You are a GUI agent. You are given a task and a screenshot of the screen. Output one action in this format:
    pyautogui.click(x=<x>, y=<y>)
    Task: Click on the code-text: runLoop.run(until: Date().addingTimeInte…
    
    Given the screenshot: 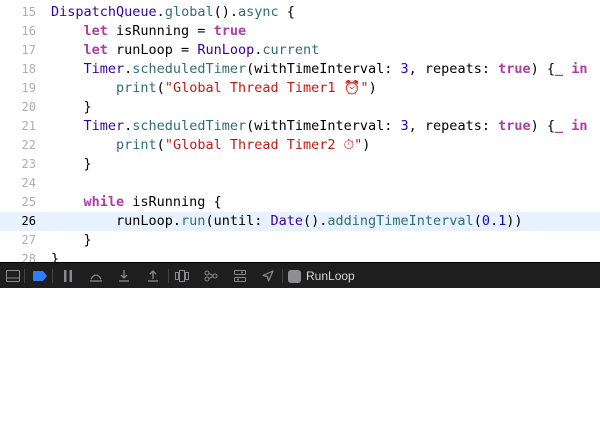 What is the action you would take?
    pyautogui.click(x=286, y=221)
    